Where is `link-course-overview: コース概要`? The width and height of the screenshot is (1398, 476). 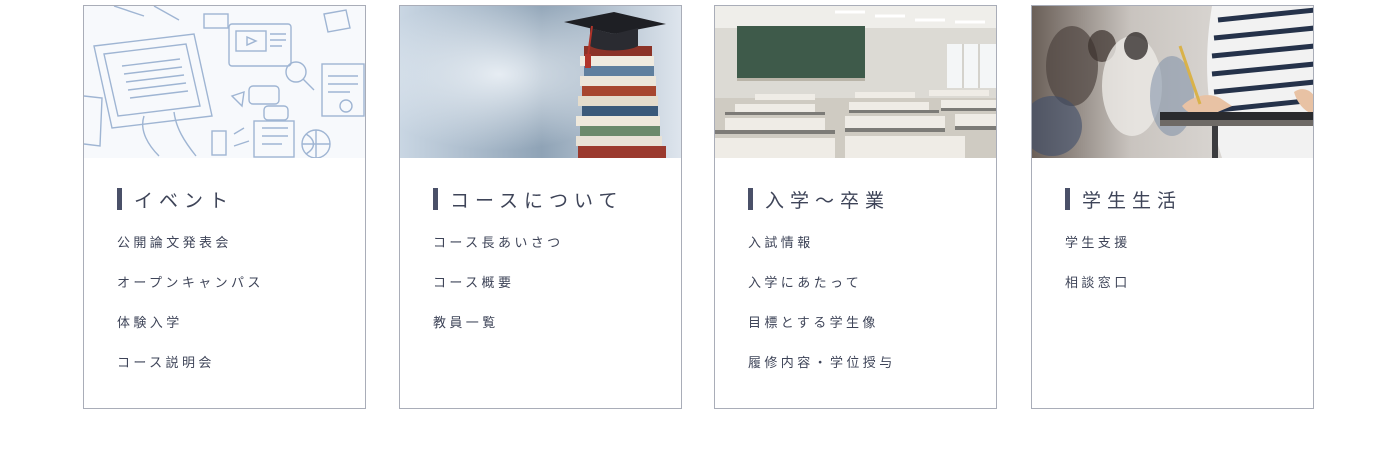
link-course-overview: コース概要 is located at coordinates (473, 283).